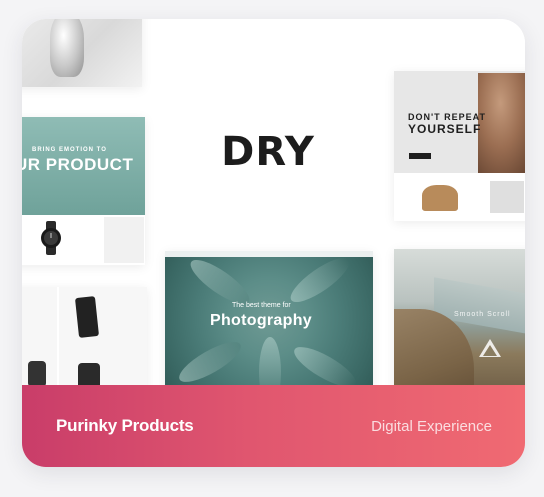 Image resolution: width=544 pixels, height=497 pixels. What do you see at coordinates (78, 164) in the screenshot?
I see `product-headline: UR PRODUCT` at bounding box center [78, 164].